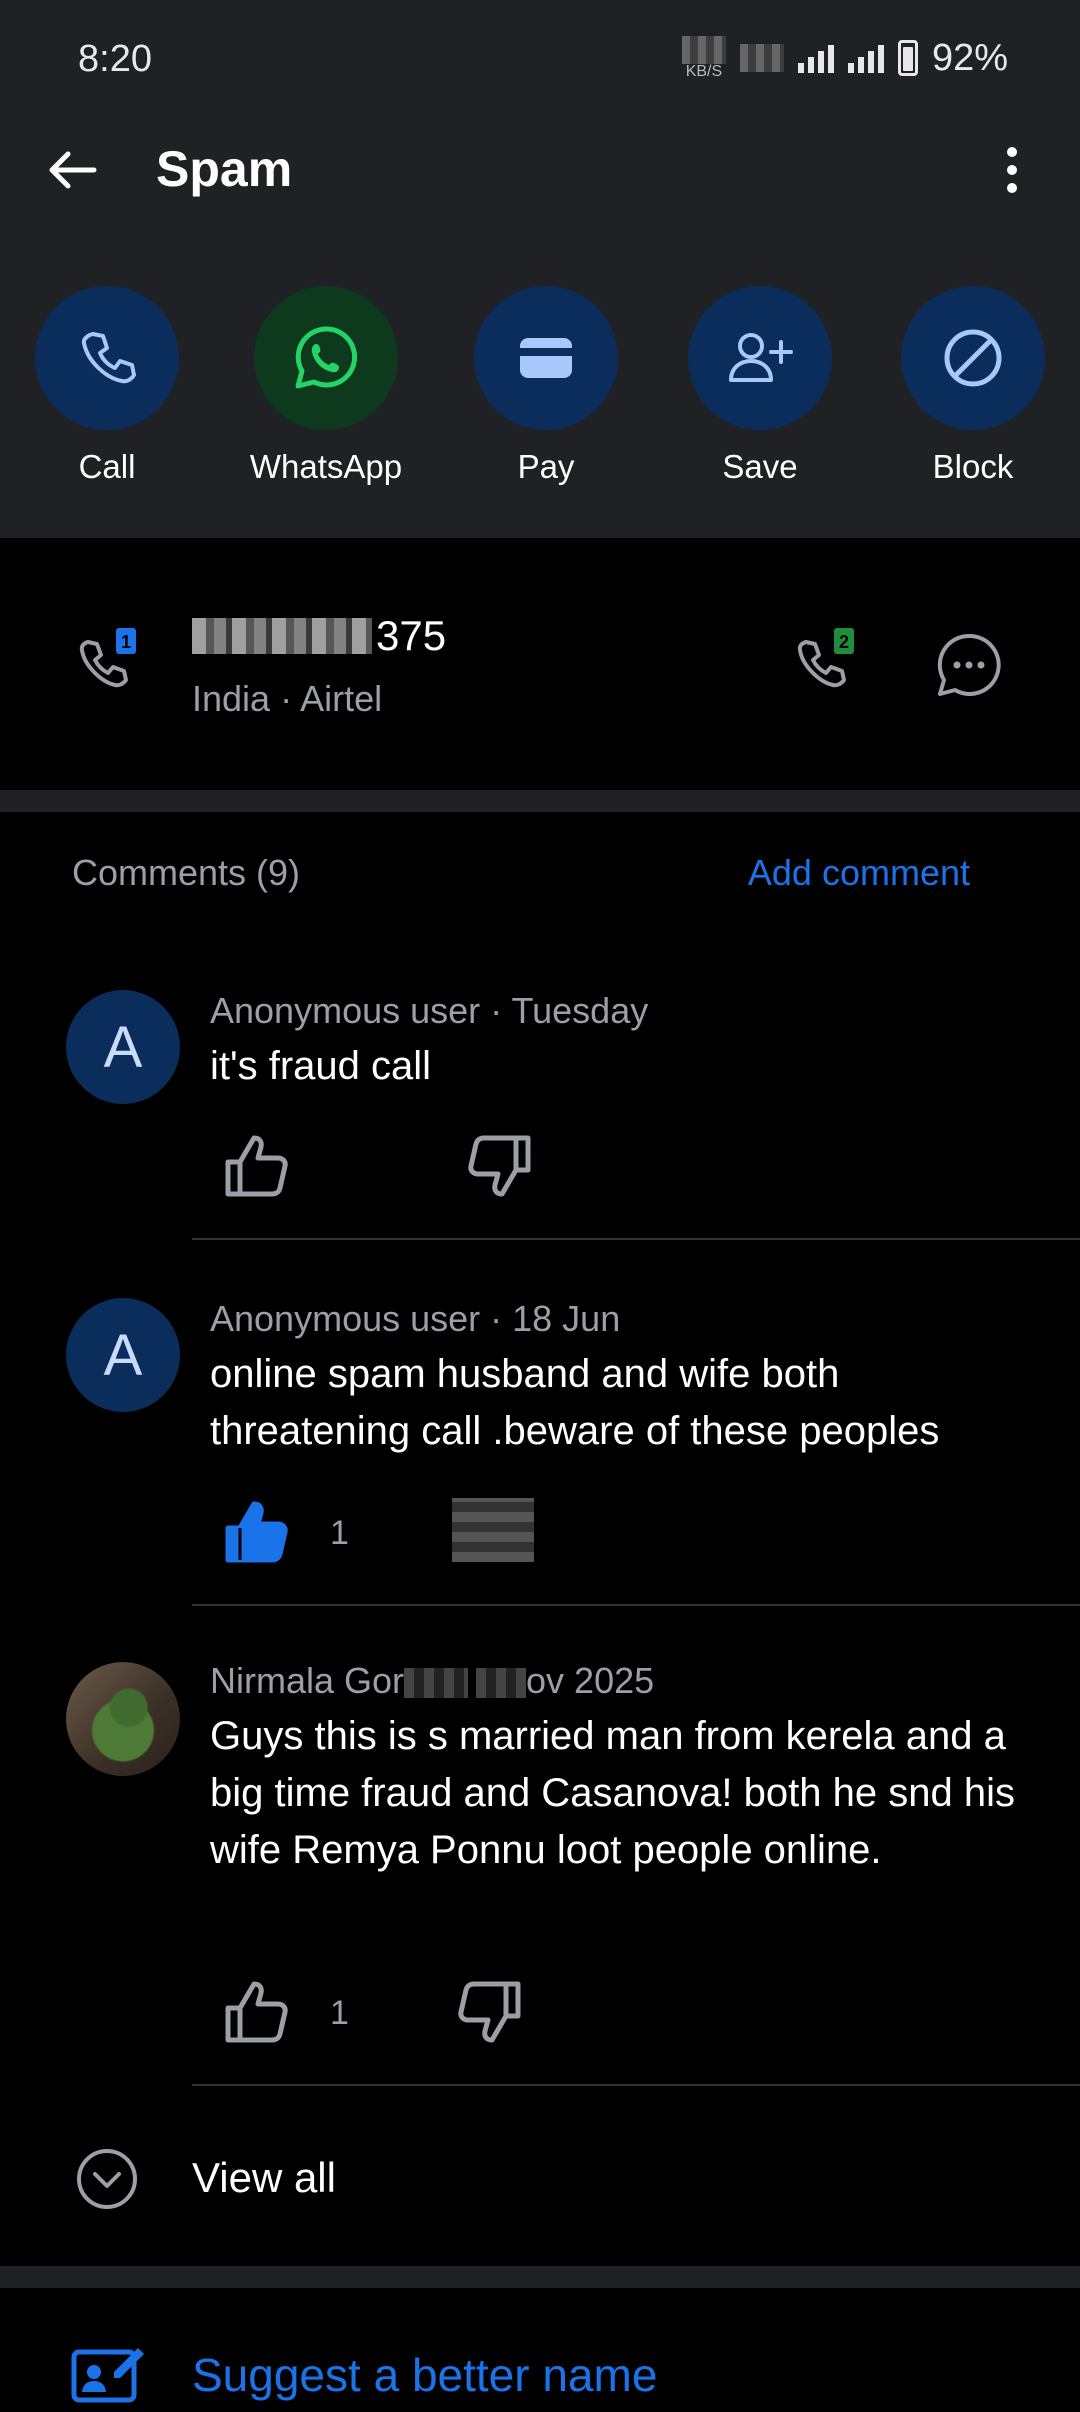 The height and width of the screenshot is (2412, 1080). What do you see at coordinates (282, 636) in the screenshot?
I see `redacted-digits` at bounding box center [282, 636].